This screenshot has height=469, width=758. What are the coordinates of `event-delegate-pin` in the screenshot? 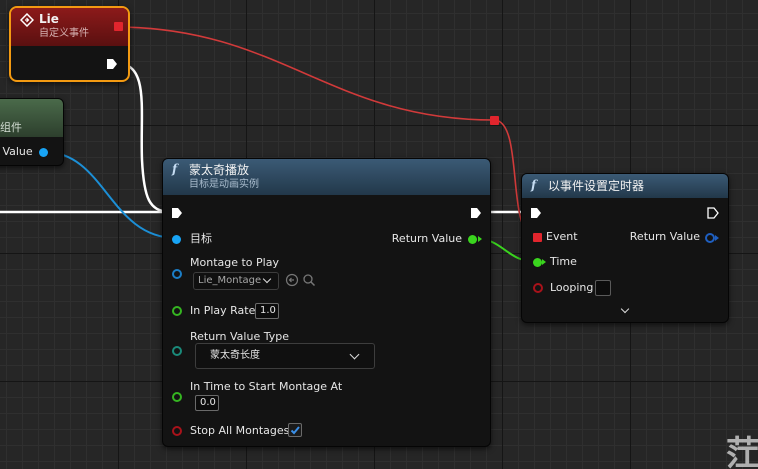 It's located at (537, 237).